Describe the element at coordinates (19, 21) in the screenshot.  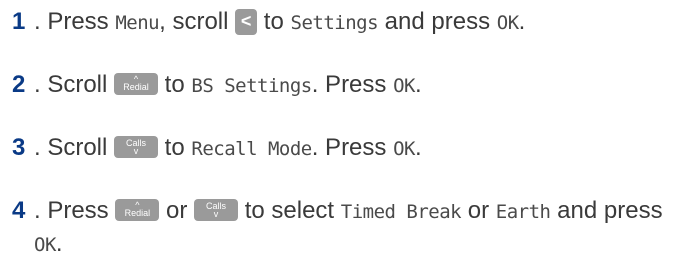
I see `step-number: 1` at that location.